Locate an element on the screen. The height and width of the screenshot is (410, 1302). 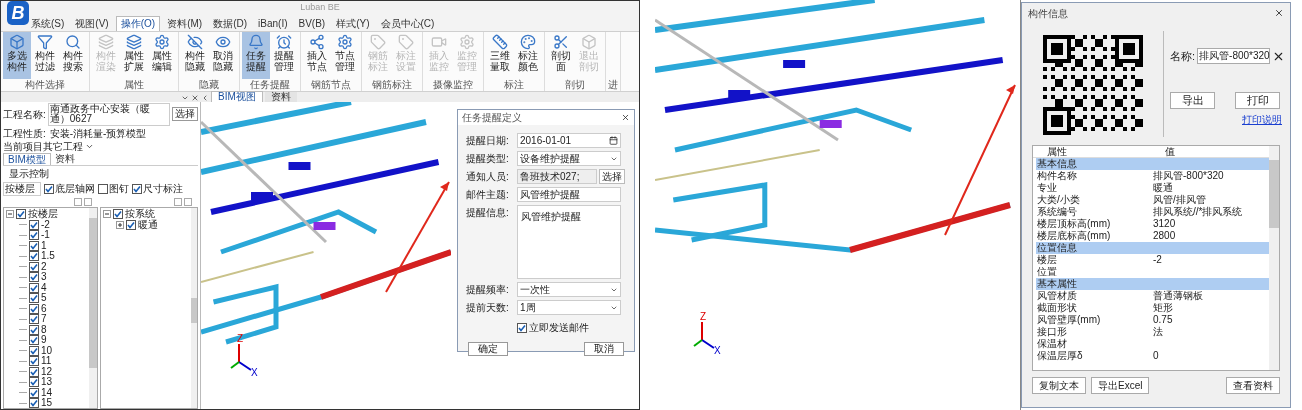
ribbon-button: 属性编辑 is located at coordinates (162, 55).